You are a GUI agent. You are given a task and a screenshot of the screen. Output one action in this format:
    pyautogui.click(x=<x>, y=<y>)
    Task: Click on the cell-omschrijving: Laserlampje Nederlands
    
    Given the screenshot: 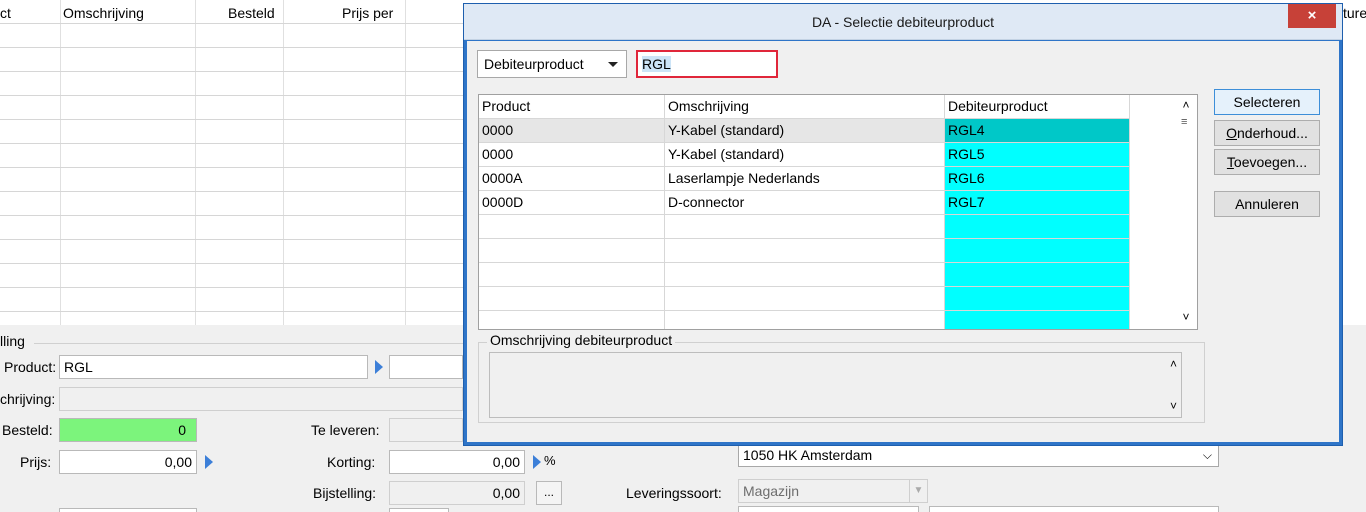 What is the action you would take?
    pyautogui.click(x=805, y=178)
    